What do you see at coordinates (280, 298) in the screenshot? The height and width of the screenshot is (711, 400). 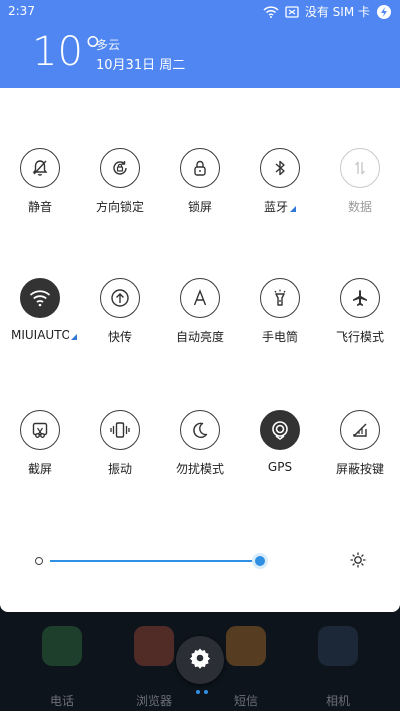 I see `flashlight-icon` at bounding box center [280, 298].